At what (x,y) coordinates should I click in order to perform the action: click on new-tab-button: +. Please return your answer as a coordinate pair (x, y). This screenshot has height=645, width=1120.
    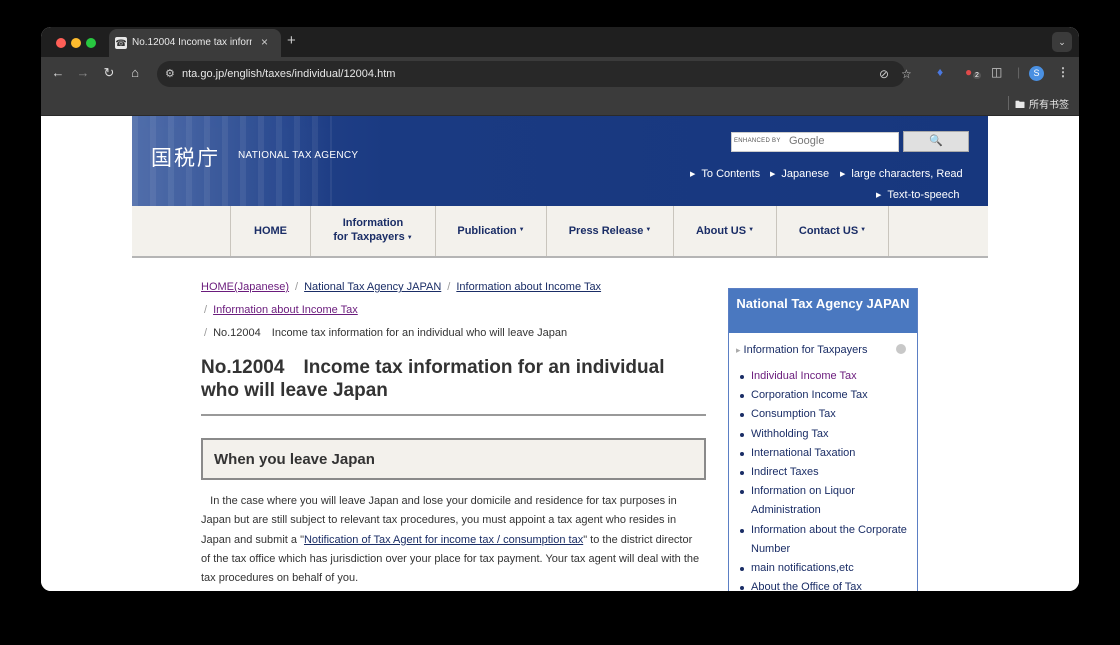
    Looking at the image, I should click on (291, 40).